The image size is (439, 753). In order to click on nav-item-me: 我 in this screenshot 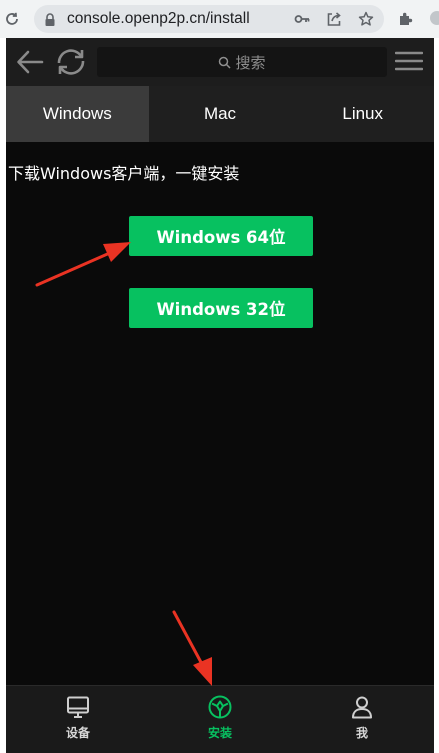, I will do `click(362, 719)`.